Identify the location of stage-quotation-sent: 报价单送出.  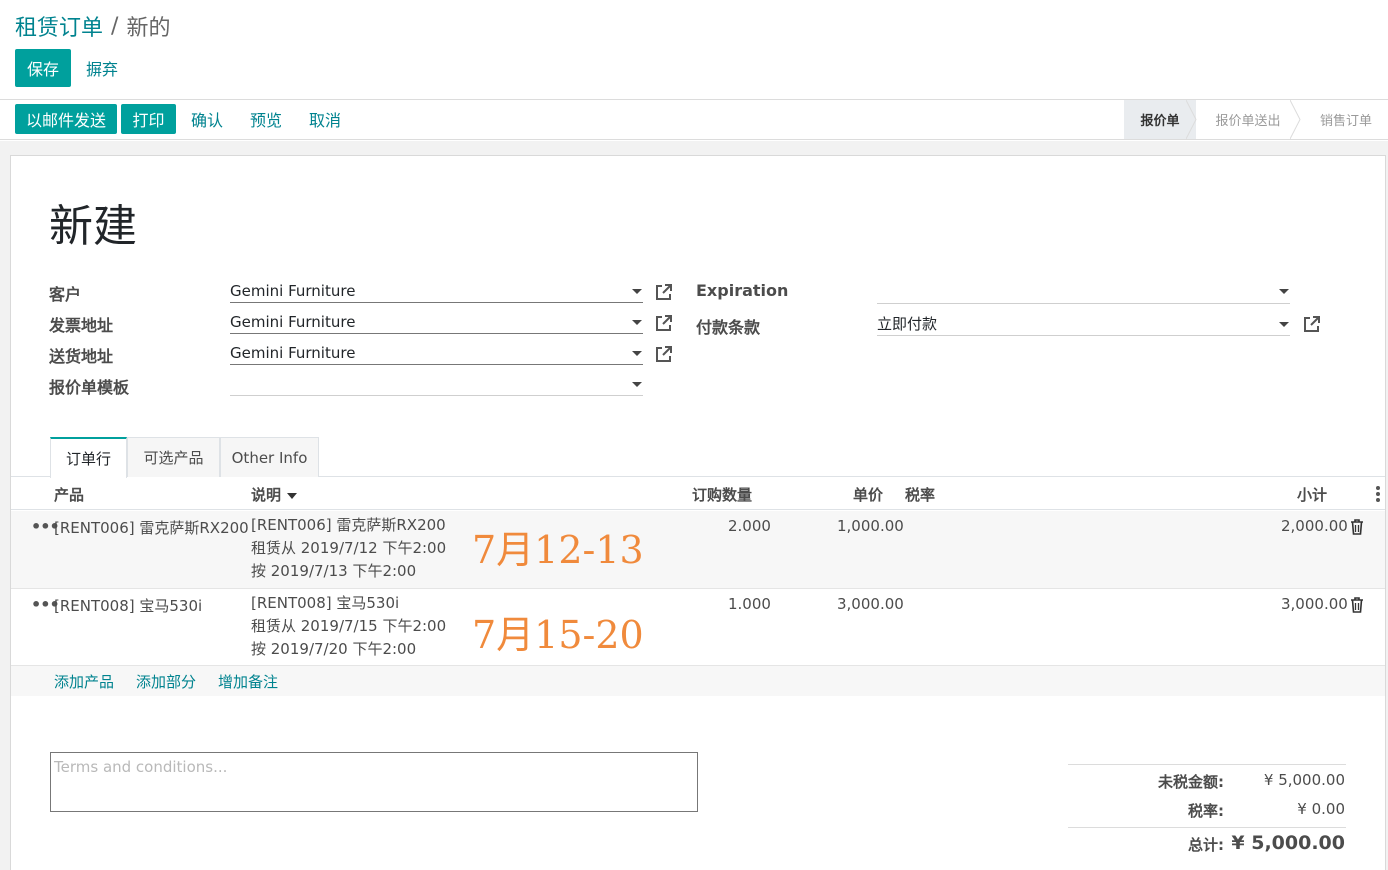
(1248, 119).